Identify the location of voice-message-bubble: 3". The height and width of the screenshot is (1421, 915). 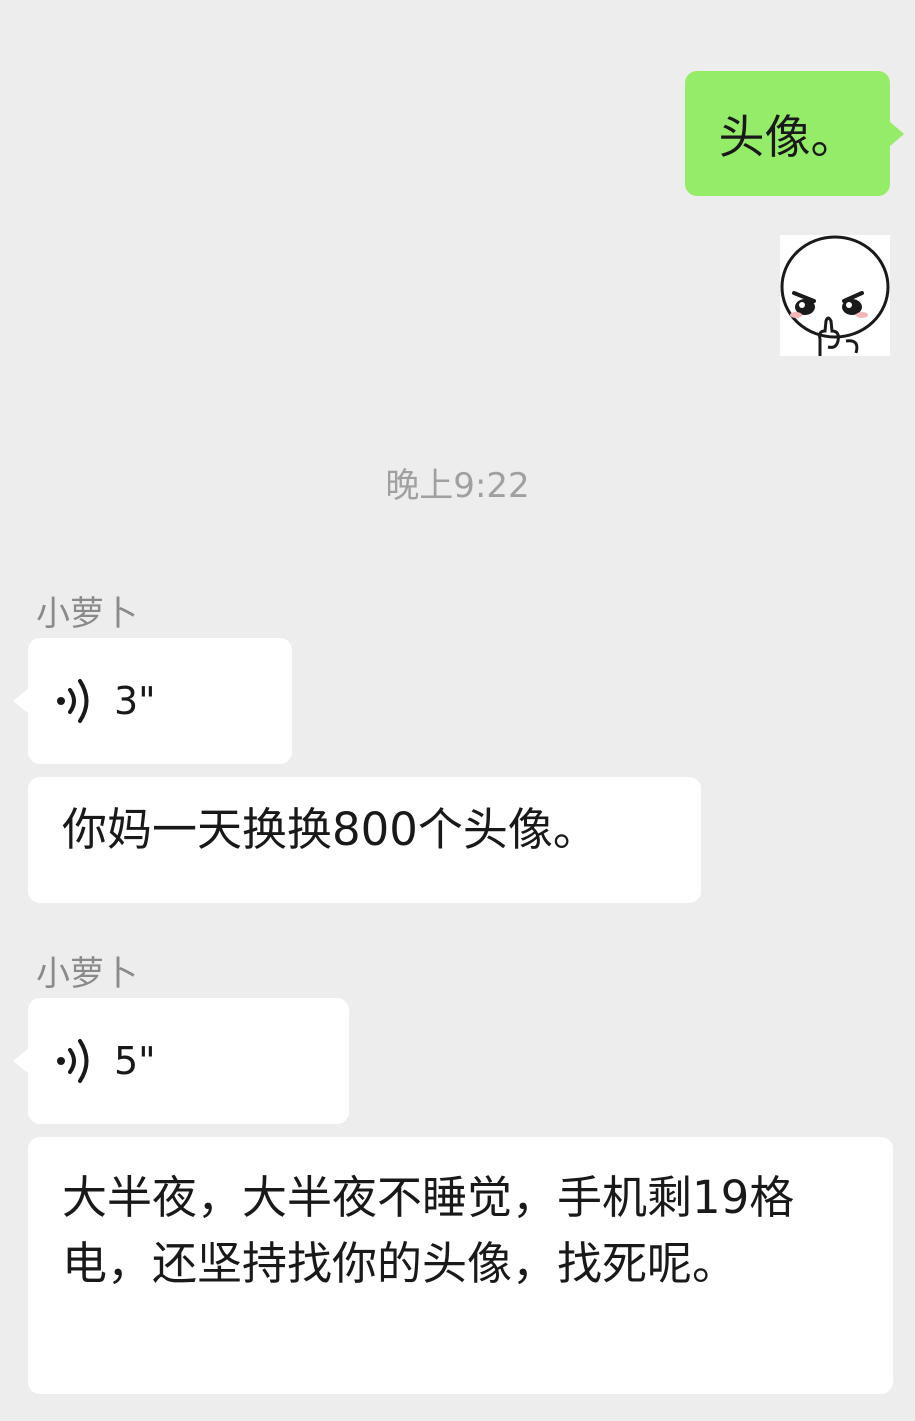
(152, 701).